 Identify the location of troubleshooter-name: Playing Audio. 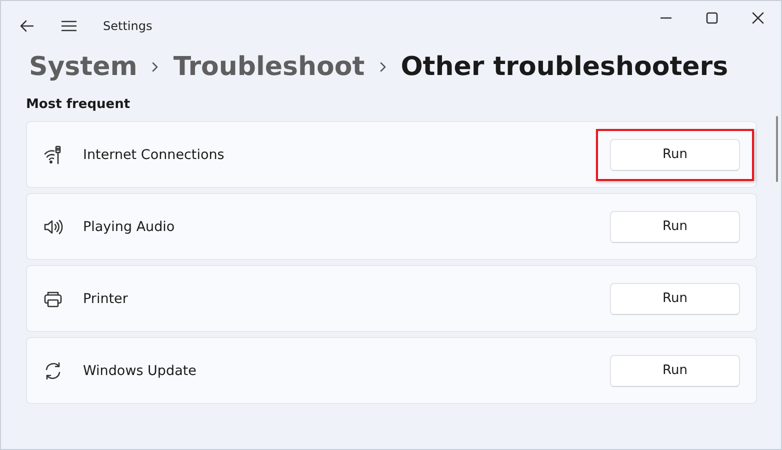
(129, 226).